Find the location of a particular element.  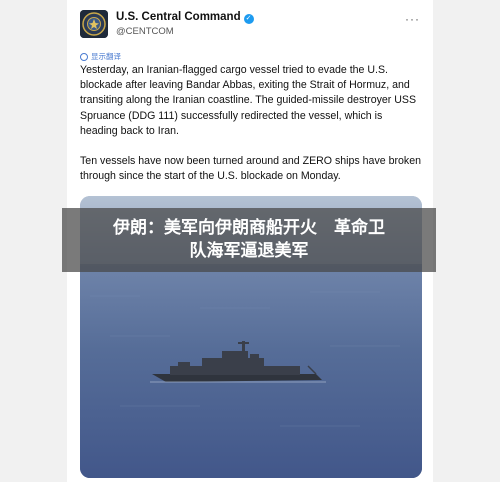

account-handle: @CENTCOM is located at coordinates (145, 31).